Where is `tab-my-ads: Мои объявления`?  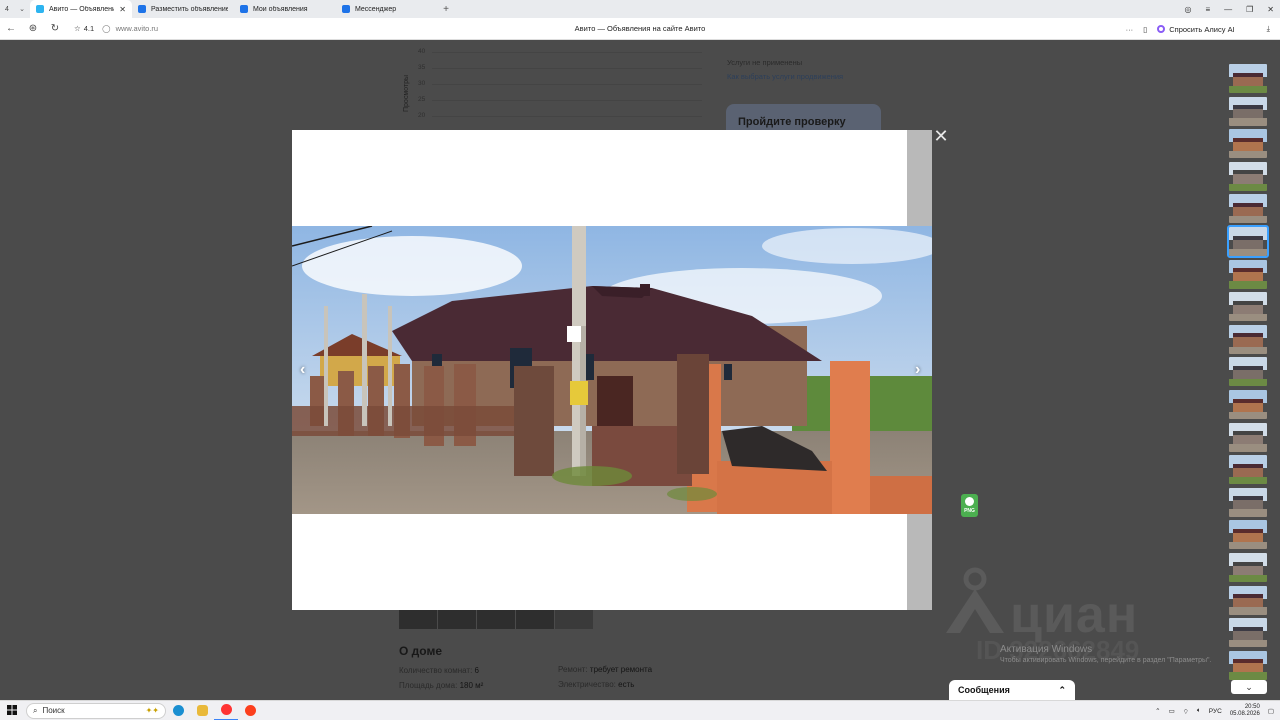
tab-my-ads: Мои объявления is located at coordinates (285, 9).